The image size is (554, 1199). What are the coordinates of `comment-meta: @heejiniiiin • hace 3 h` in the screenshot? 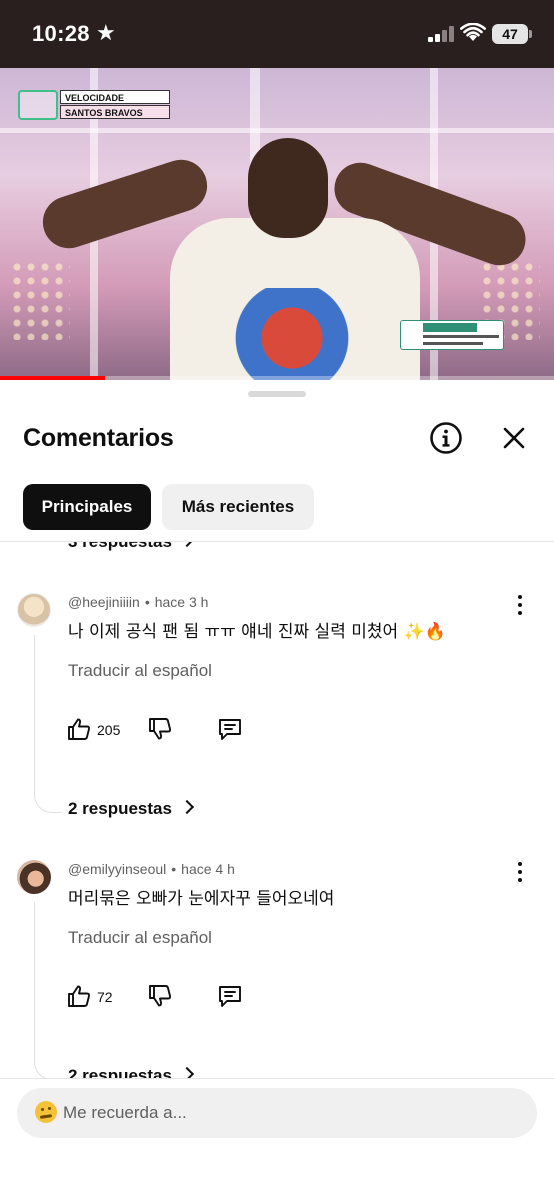 It's located at (138, 602).